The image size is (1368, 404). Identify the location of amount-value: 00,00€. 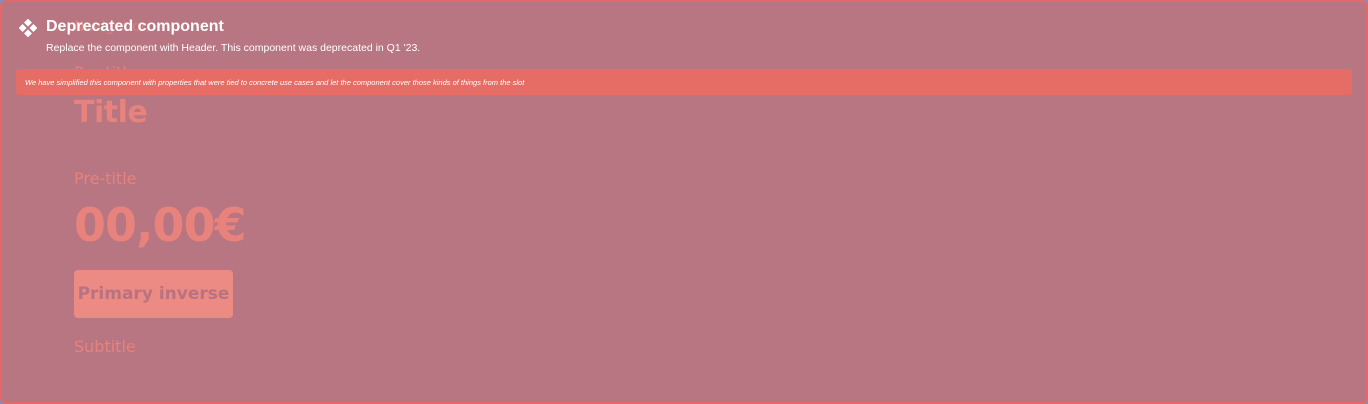
(160, 225).